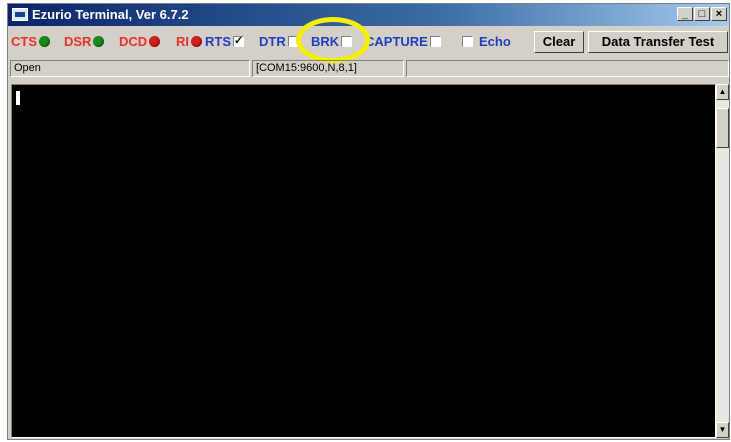 This screenshot has height=442, width=731. I want to click on window-title: Ezurio Terminal, Ver 6.7.2, so click(110, 14).